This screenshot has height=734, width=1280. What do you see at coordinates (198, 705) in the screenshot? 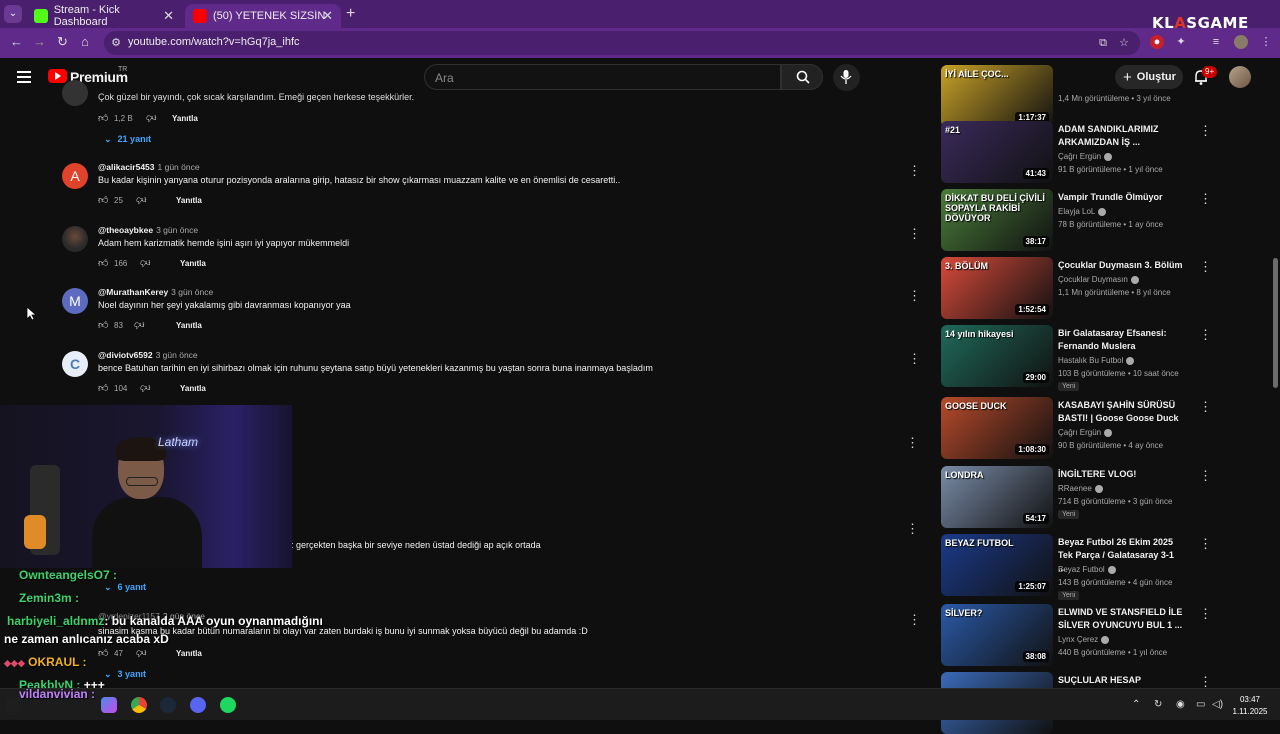
I see `discord-icon` at bounding box center [198, 705].